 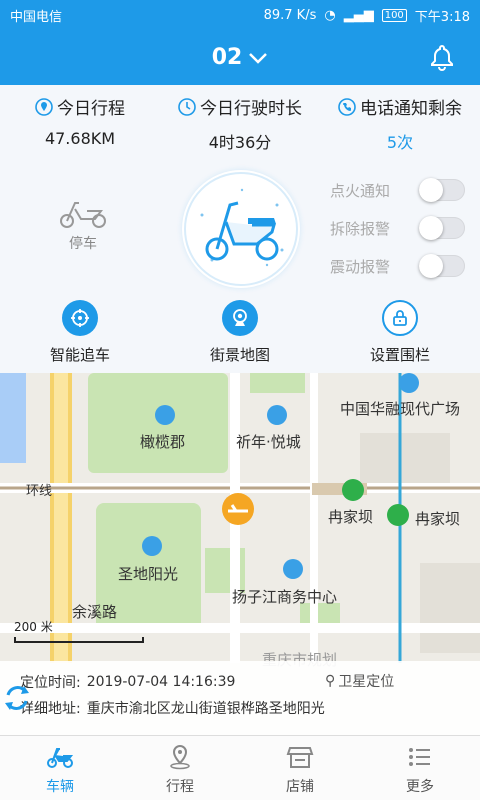 What do you see at coordinates (79, 355) in the screenshot?
I see `smart-track-label: 智能追车` at bounding box center [79, 355].